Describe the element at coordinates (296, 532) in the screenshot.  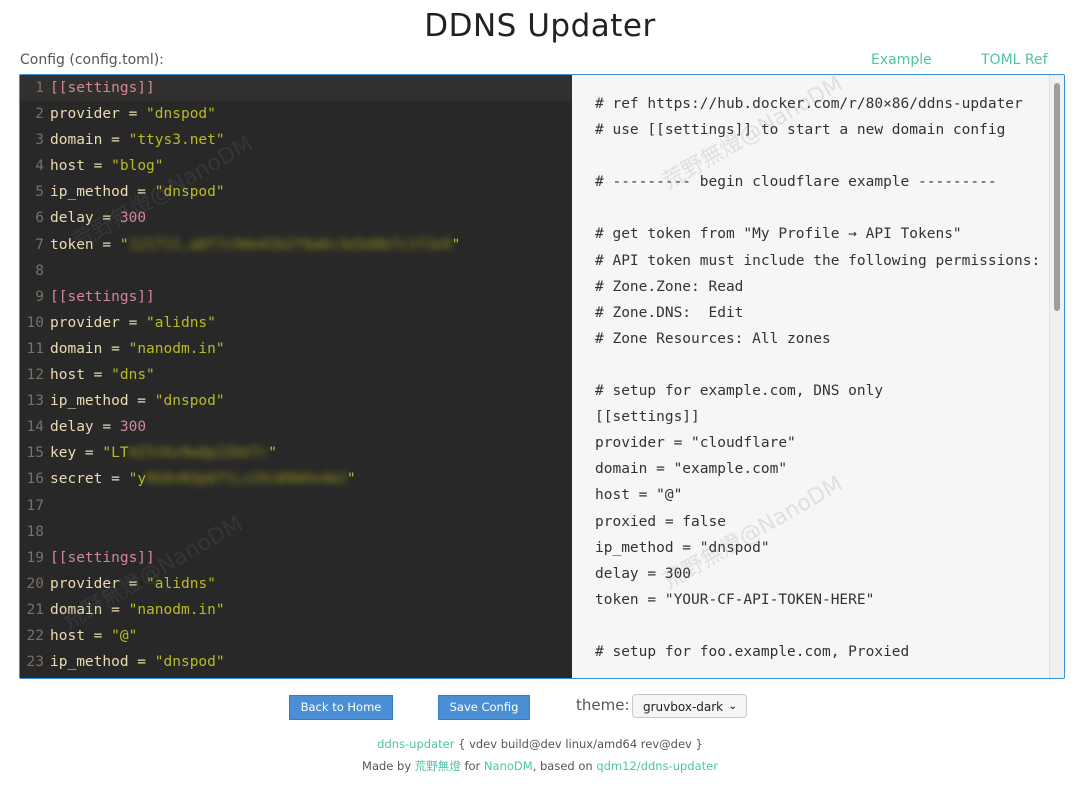
I see `code-line: 18` at that location.